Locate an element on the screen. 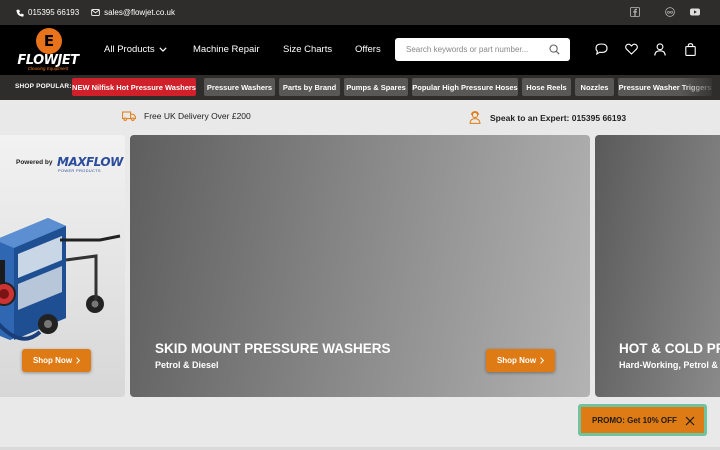 This screenshot has width=720, height=450. banner-subtitle: Petrol & Diesel is located at coordinates (187, 365).